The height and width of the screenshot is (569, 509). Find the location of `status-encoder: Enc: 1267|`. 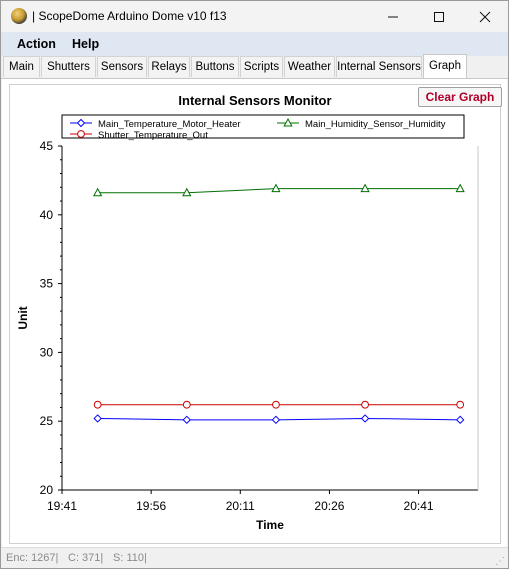

status-encoder: Enc: 1267| is located at coordinates (32, 558).